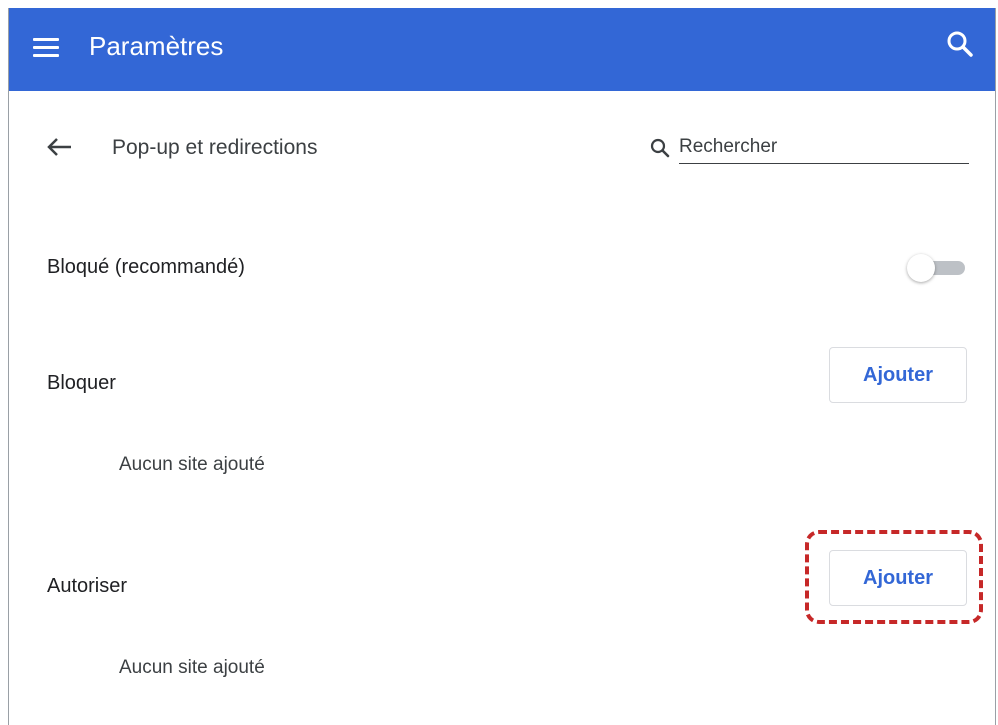  I want to click on blocked-toggle, so click(936, 268).